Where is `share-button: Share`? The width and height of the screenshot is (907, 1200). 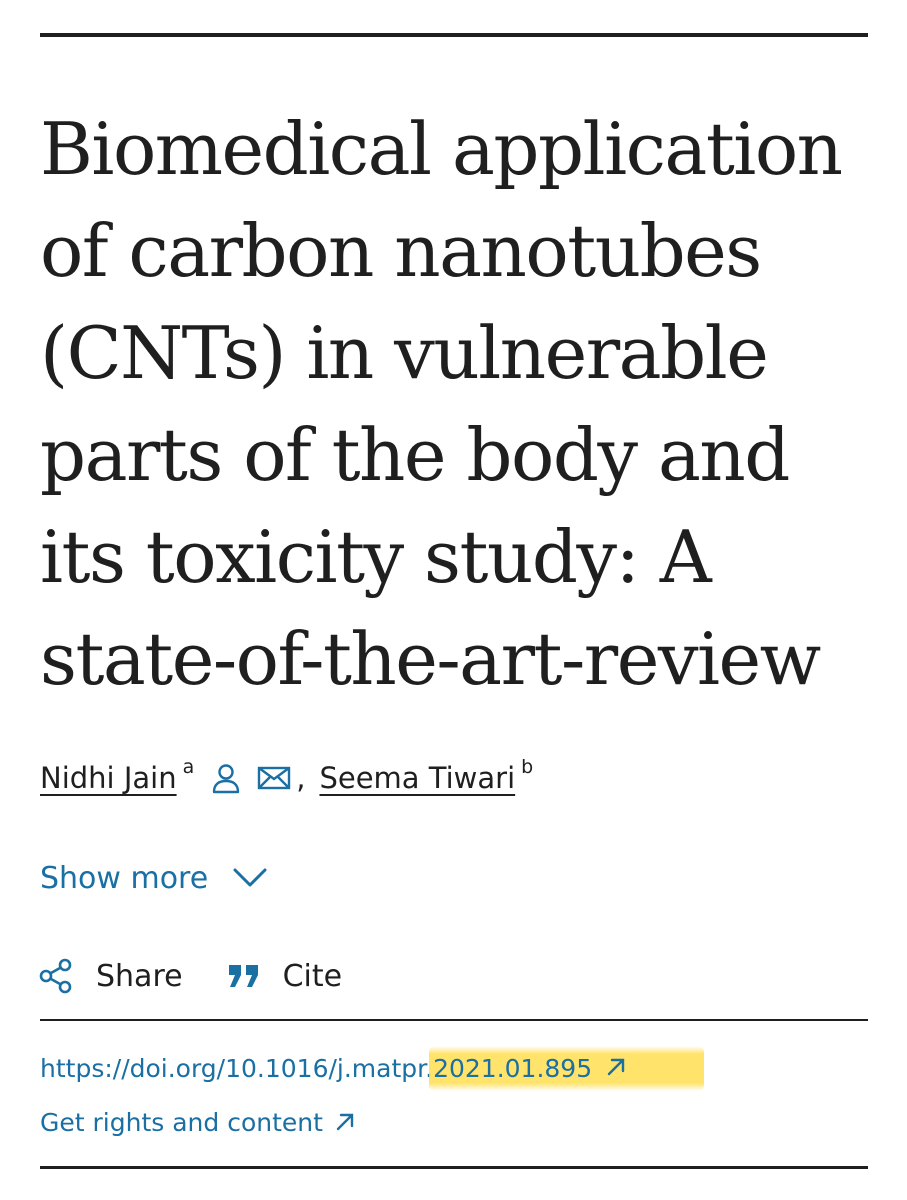
share-button: Share is located at coordinates (110, 976).